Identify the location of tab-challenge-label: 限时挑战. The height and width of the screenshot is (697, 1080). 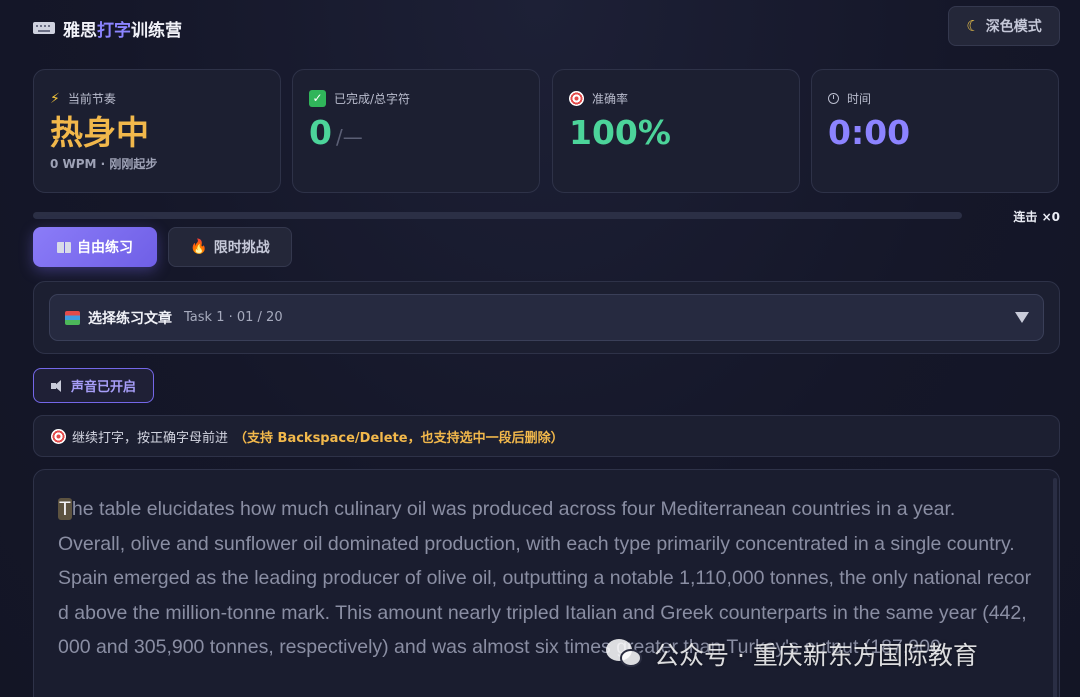
(241, 248).